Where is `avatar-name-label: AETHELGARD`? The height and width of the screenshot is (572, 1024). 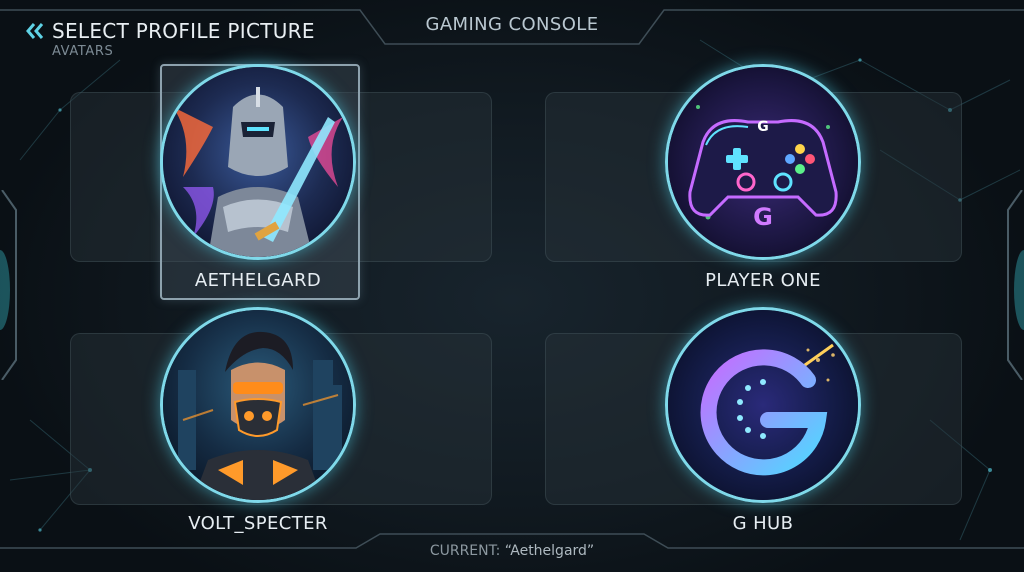
avatar-name-label: AETHELGARD is located at coordinates (258, 280).